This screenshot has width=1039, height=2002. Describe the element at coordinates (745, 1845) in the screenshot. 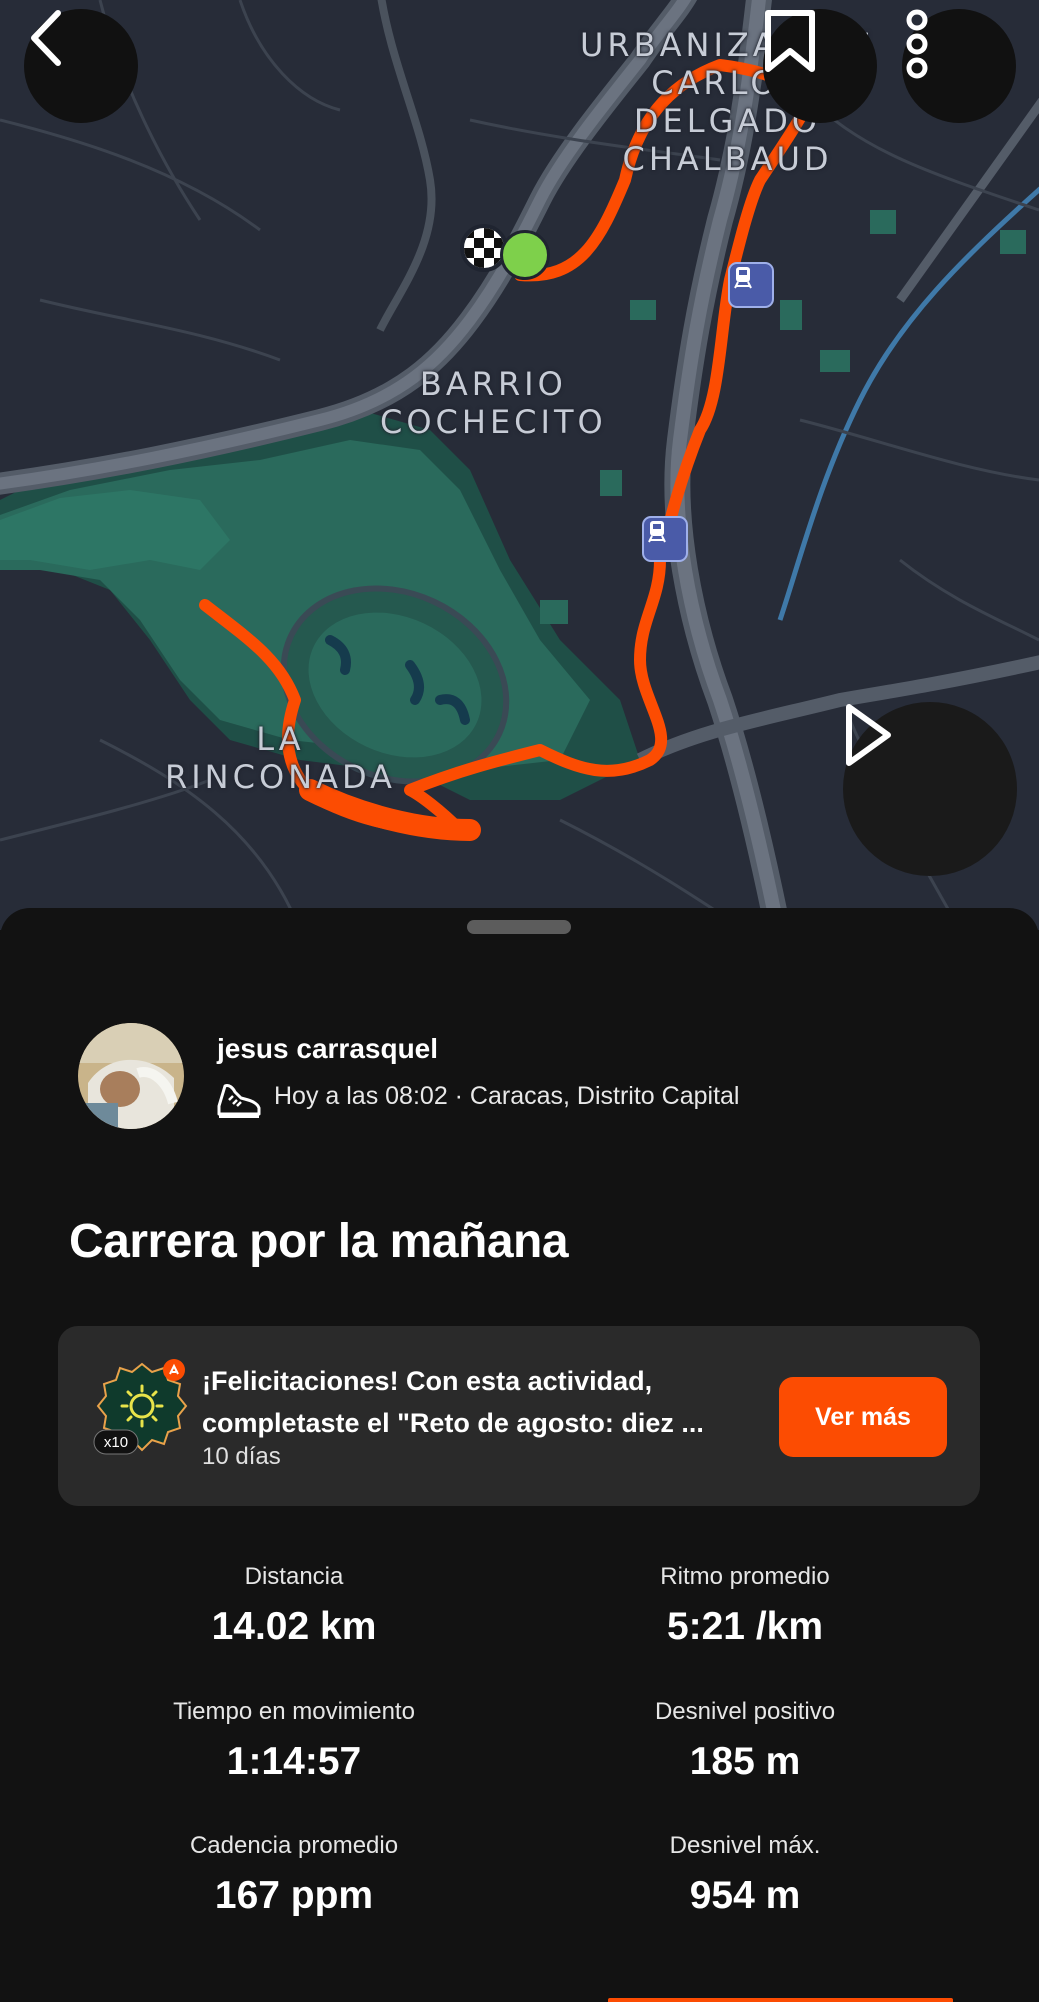

I see `stat-label: Desnivel máx.` at that location.